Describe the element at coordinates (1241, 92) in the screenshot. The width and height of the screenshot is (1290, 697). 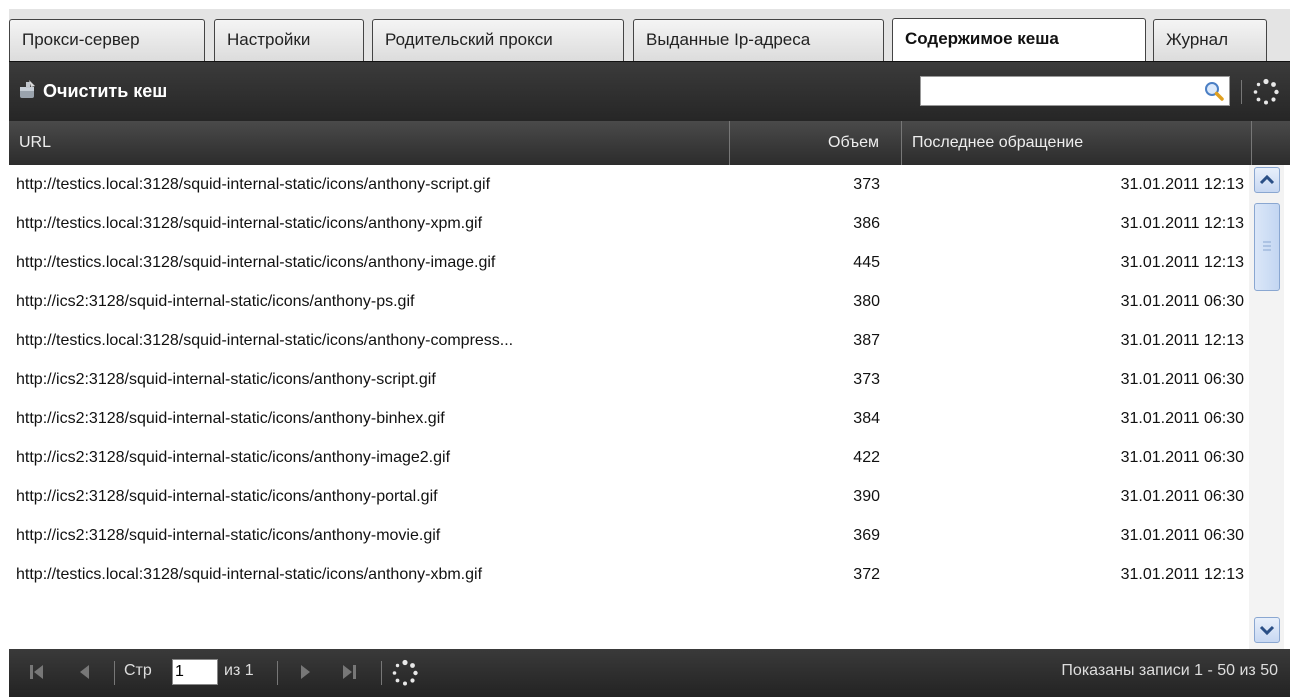
I see `toolbar-separator` at that location.